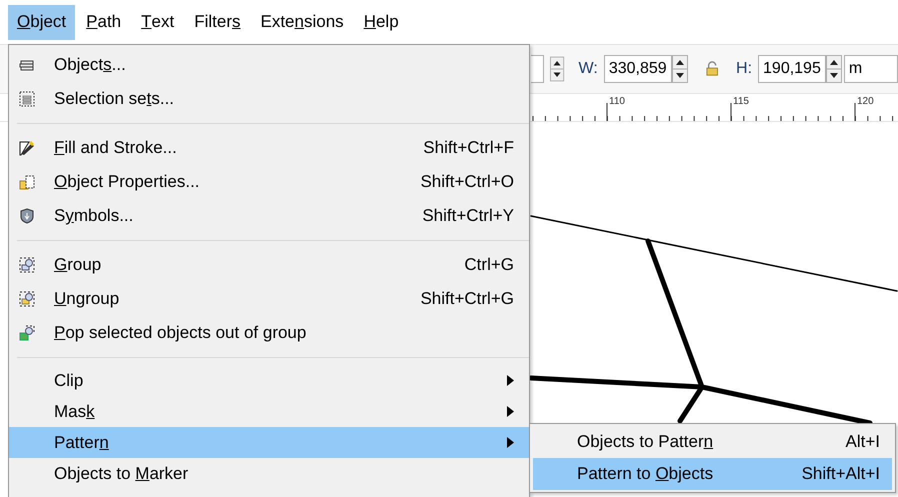 Image resolution: width=898 pixels, height=497 pixels. What do you see at coordinates (269, 265) in the screenshot?
I see `menu-item: Group Ctrl+G` at bounding box center [269, 265].